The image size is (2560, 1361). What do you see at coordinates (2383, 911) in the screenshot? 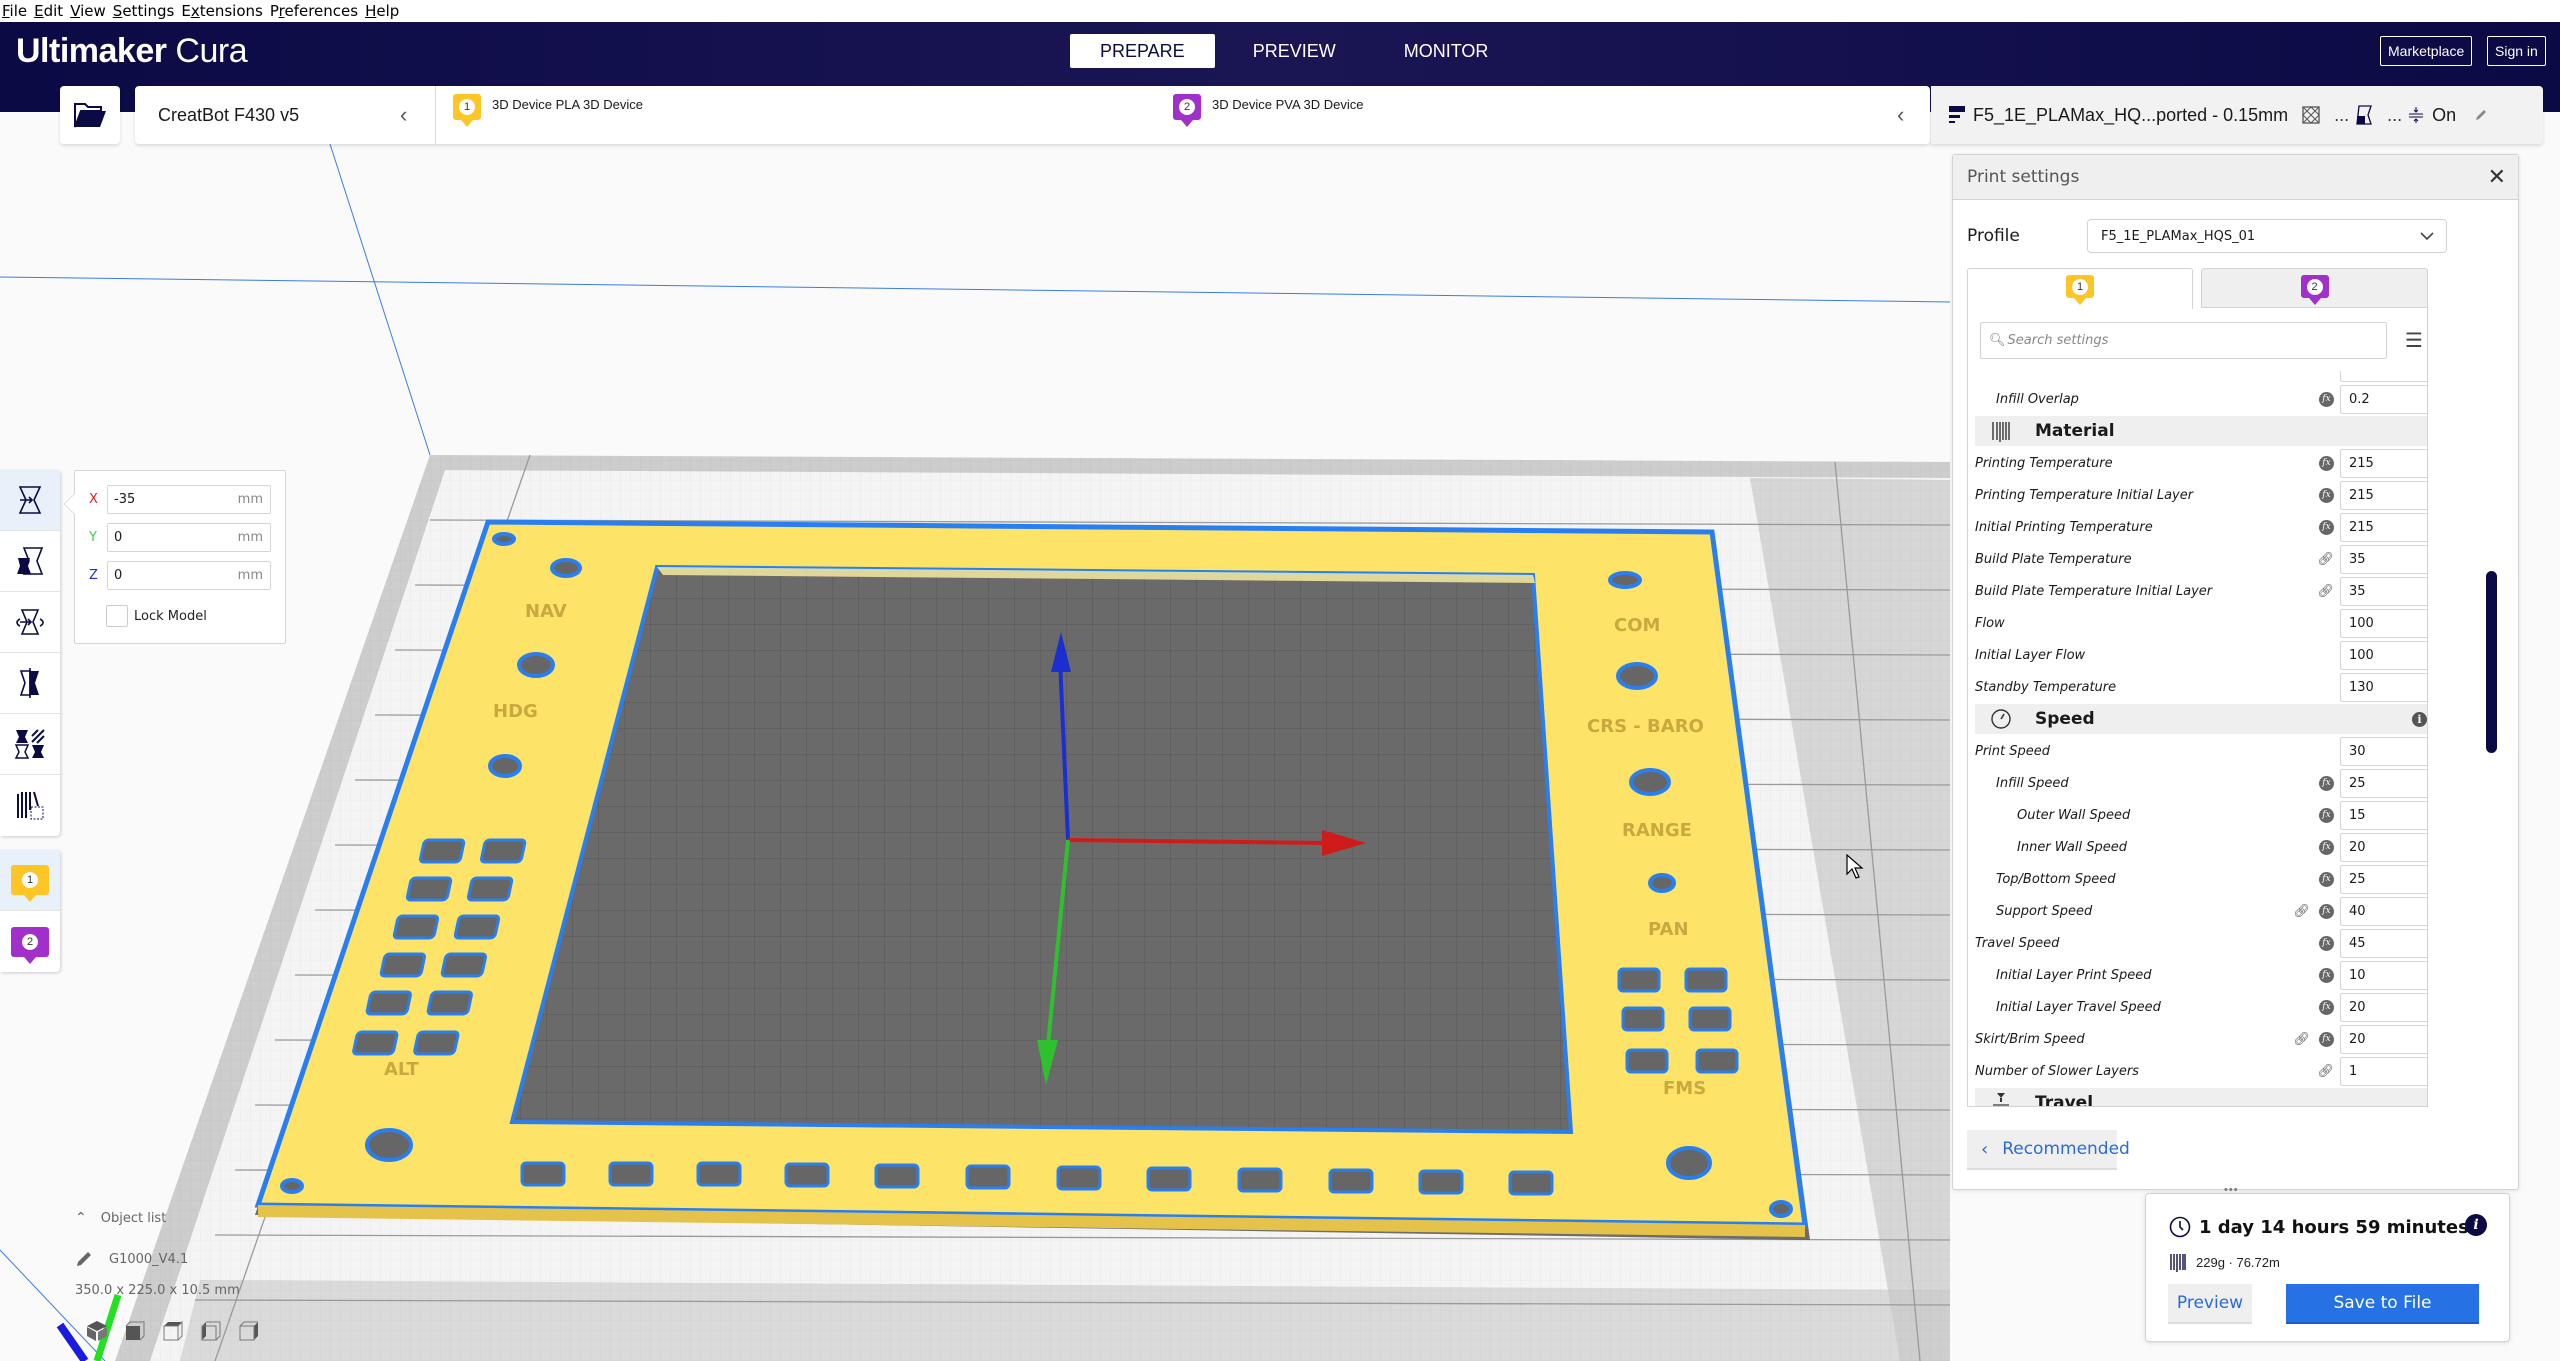
I see `setting-value-input: 40mm/s` at bounding box center [2383, 911].